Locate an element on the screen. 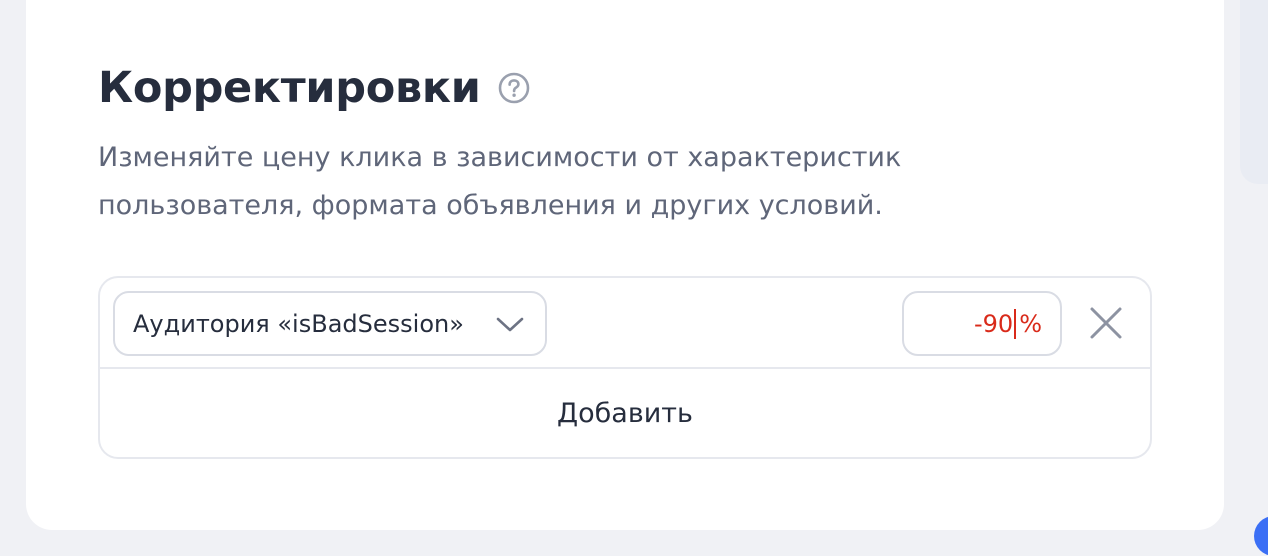 Image resolution: width=1268 pixels, height=556 pixels. percent-value: -90 is located at coordinates (993, 323).